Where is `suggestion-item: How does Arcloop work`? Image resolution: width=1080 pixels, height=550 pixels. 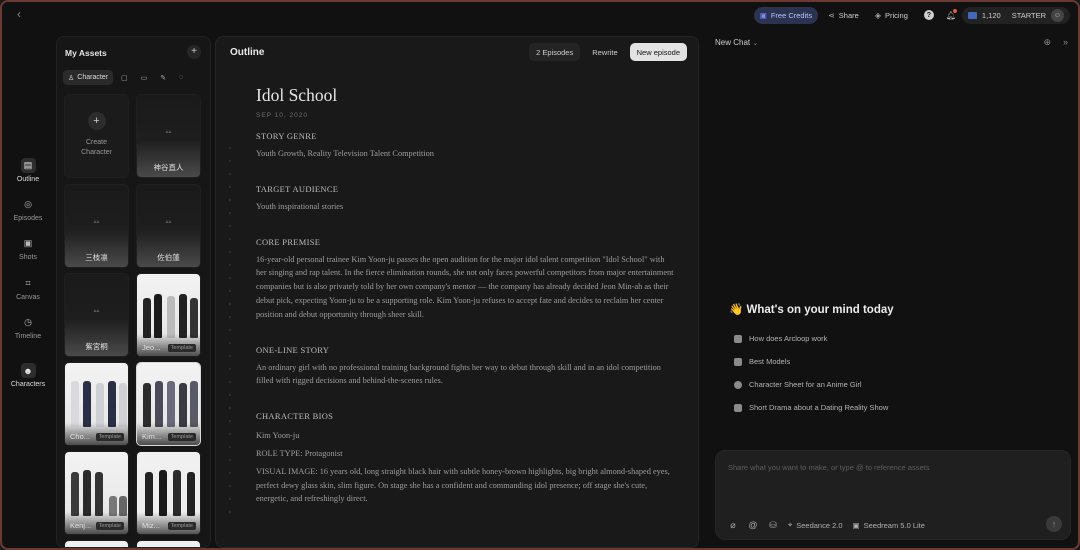
suggestion-item: How does Arcloop work is located at coordinates (780, 338).